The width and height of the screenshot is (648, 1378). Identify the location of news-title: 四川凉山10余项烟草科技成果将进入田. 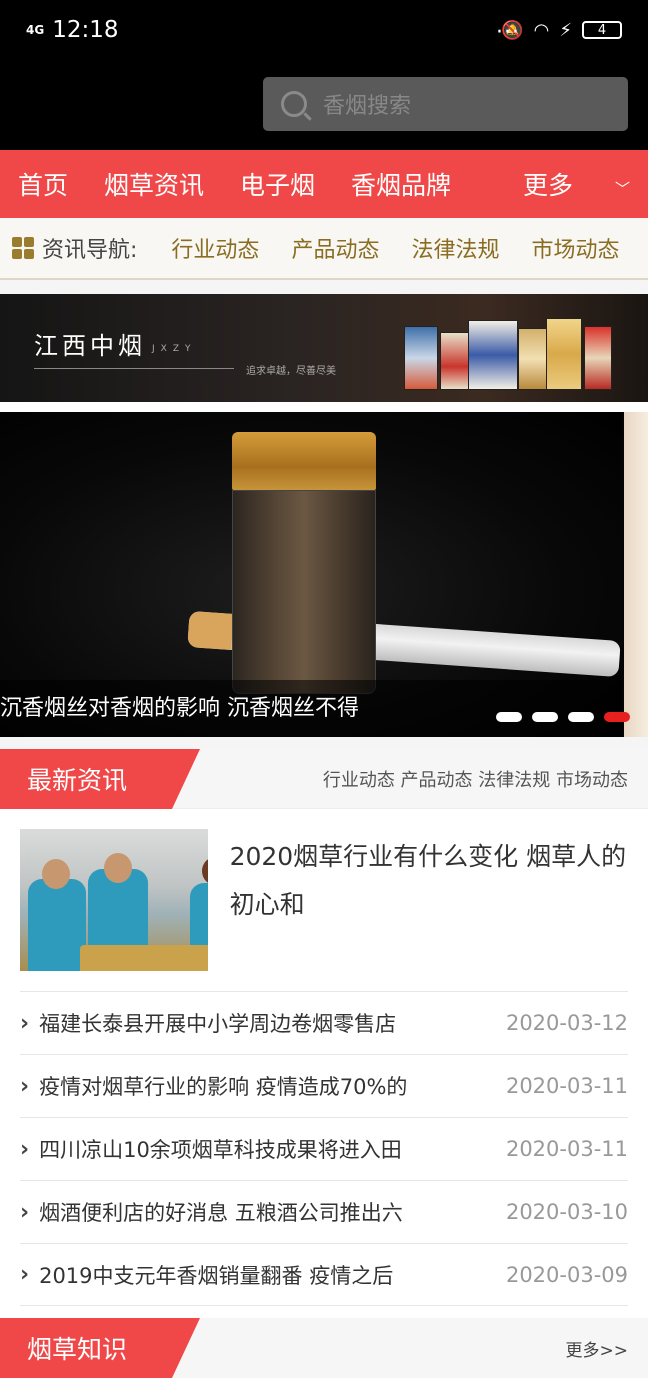
(220, 1150).